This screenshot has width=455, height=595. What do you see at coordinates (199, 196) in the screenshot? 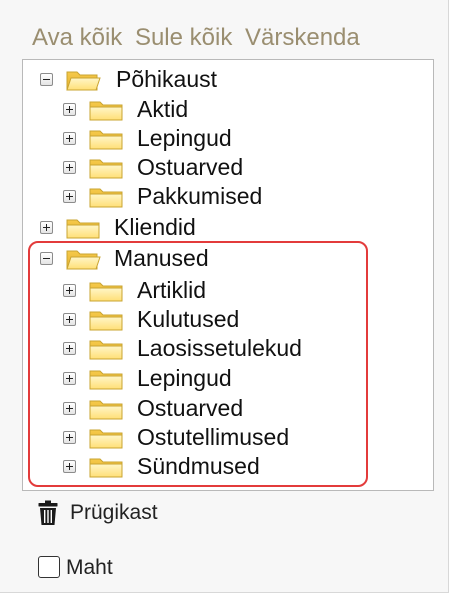
I see `tree-node-label: Pakkumised` at bounding box center [199, 196].